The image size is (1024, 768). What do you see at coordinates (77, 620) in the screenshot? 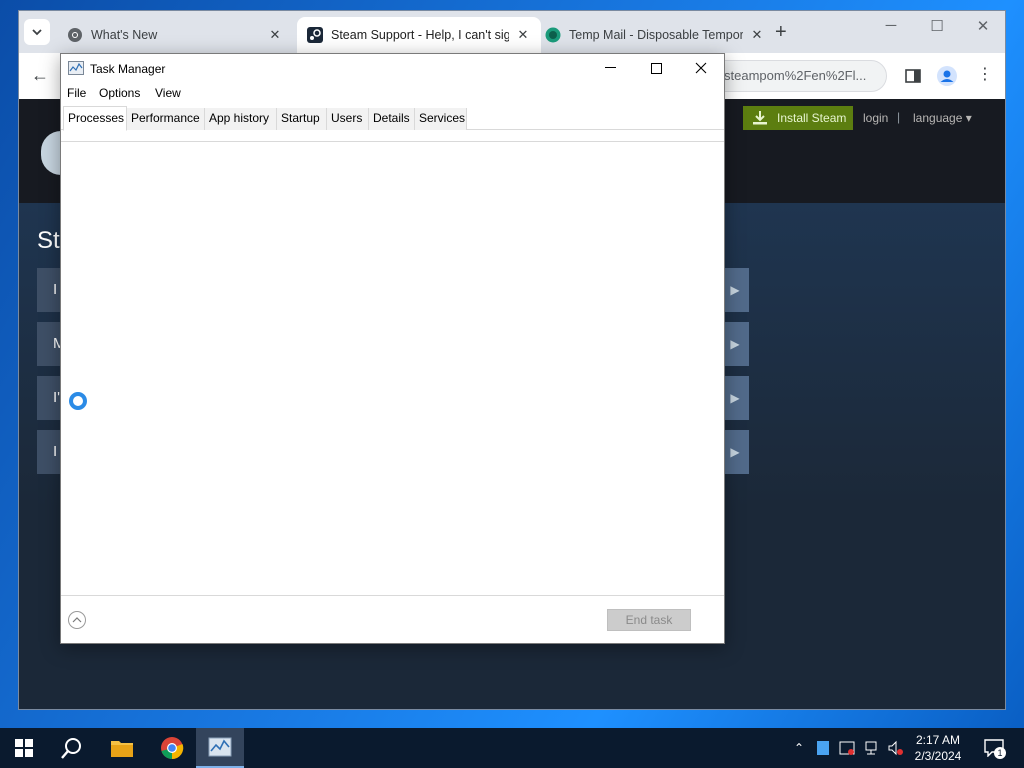
I see `fewer-details-chevron-up-icon` at bounding box center [77, 620].